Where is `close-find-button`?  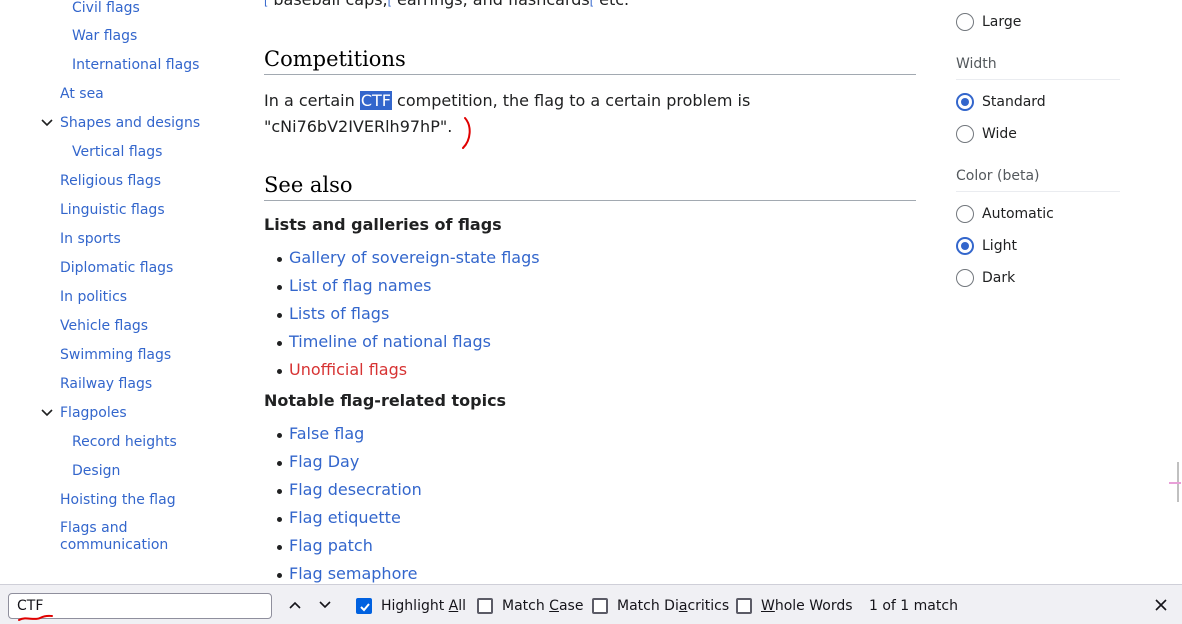 close-find-button is located at coordinates (1161, 605).